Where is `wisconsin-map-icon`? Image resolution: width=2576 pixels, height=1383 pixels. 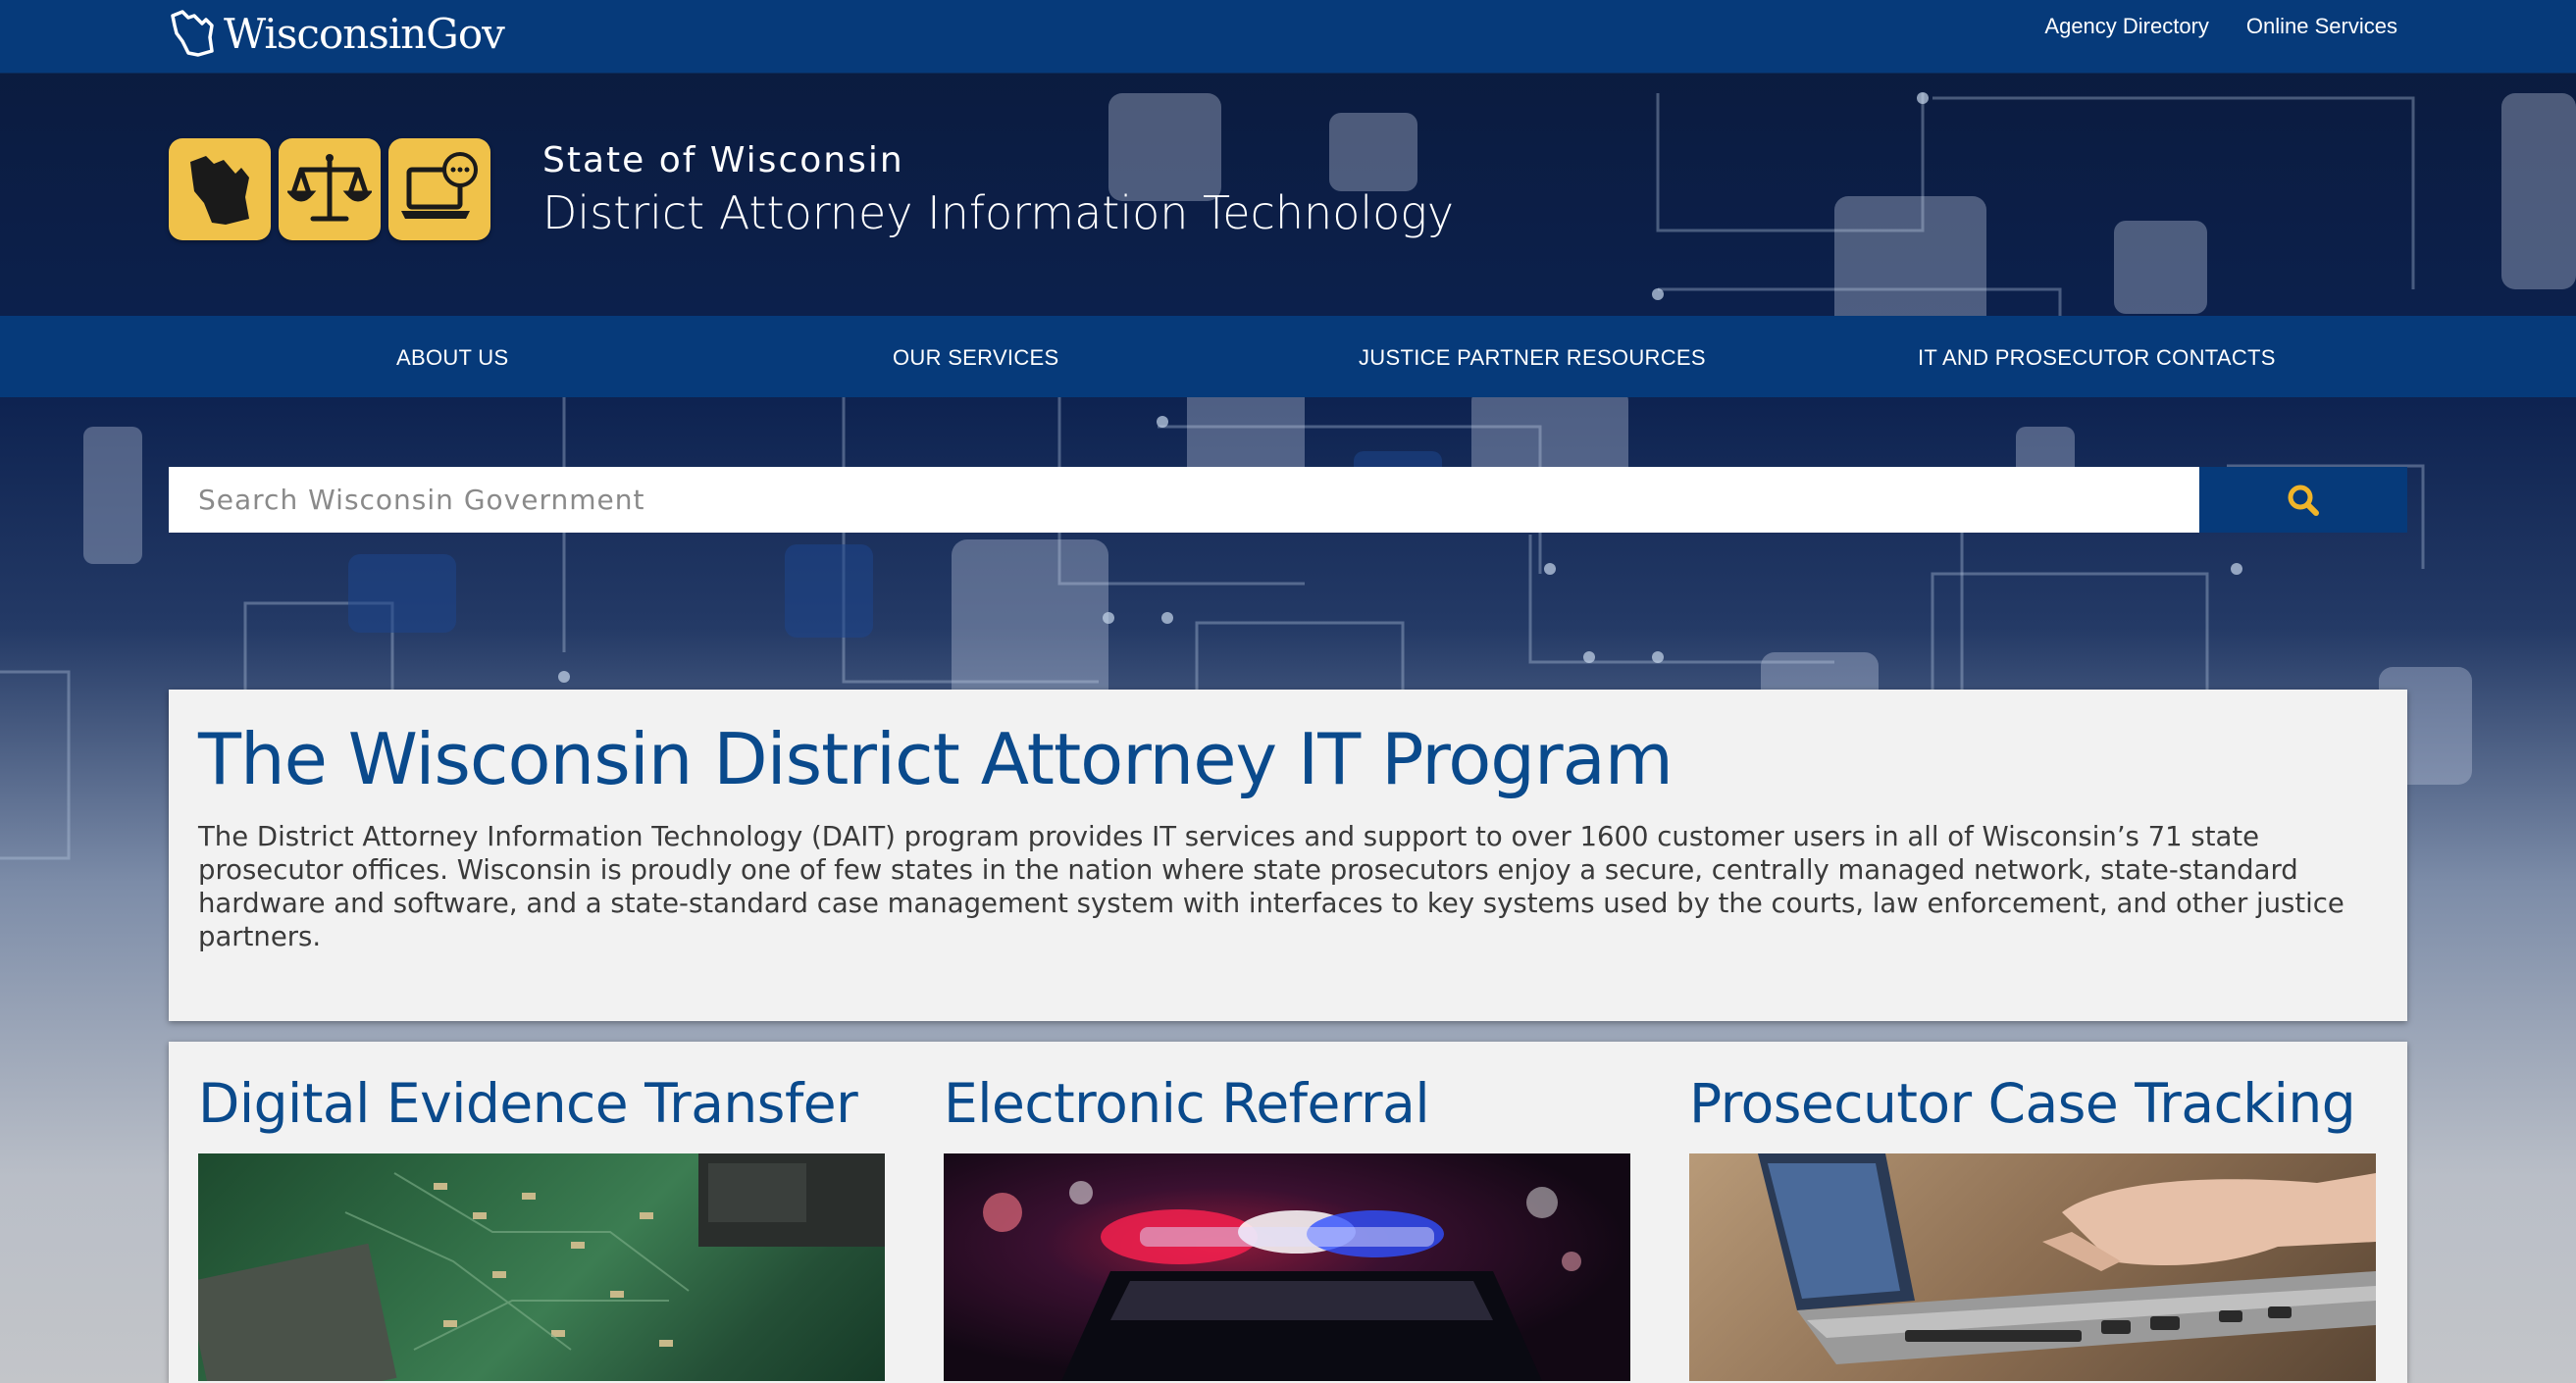
wisconsin-map-icon is located at coordinates (219, 191).